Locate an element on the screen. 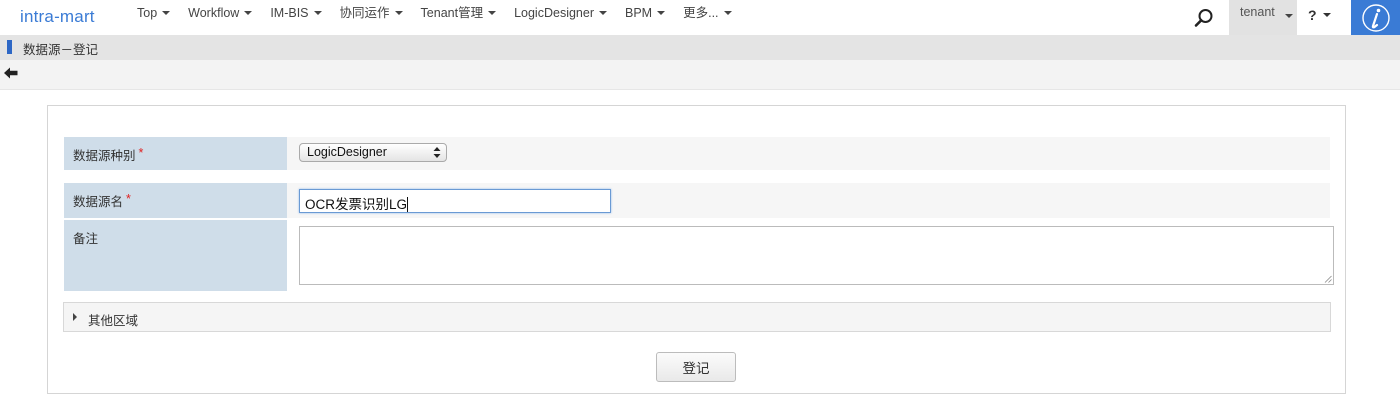 Image resolution: width=1400 pixels, height=411 pixels. nav-item-label: Workflow is located at coordinates (214, 13).